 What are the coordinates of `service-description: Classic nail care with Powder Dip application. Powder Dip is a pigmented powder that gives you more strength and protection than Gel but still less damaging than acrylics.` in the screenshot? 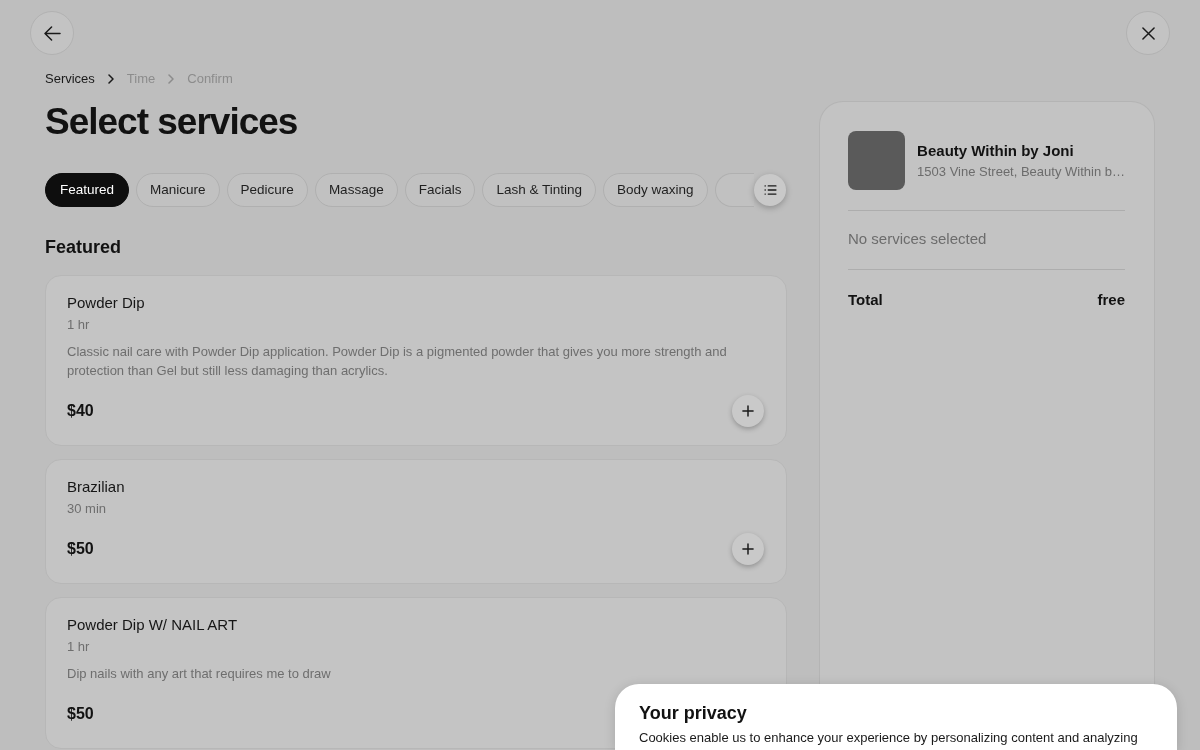 It's located at (397, 361).